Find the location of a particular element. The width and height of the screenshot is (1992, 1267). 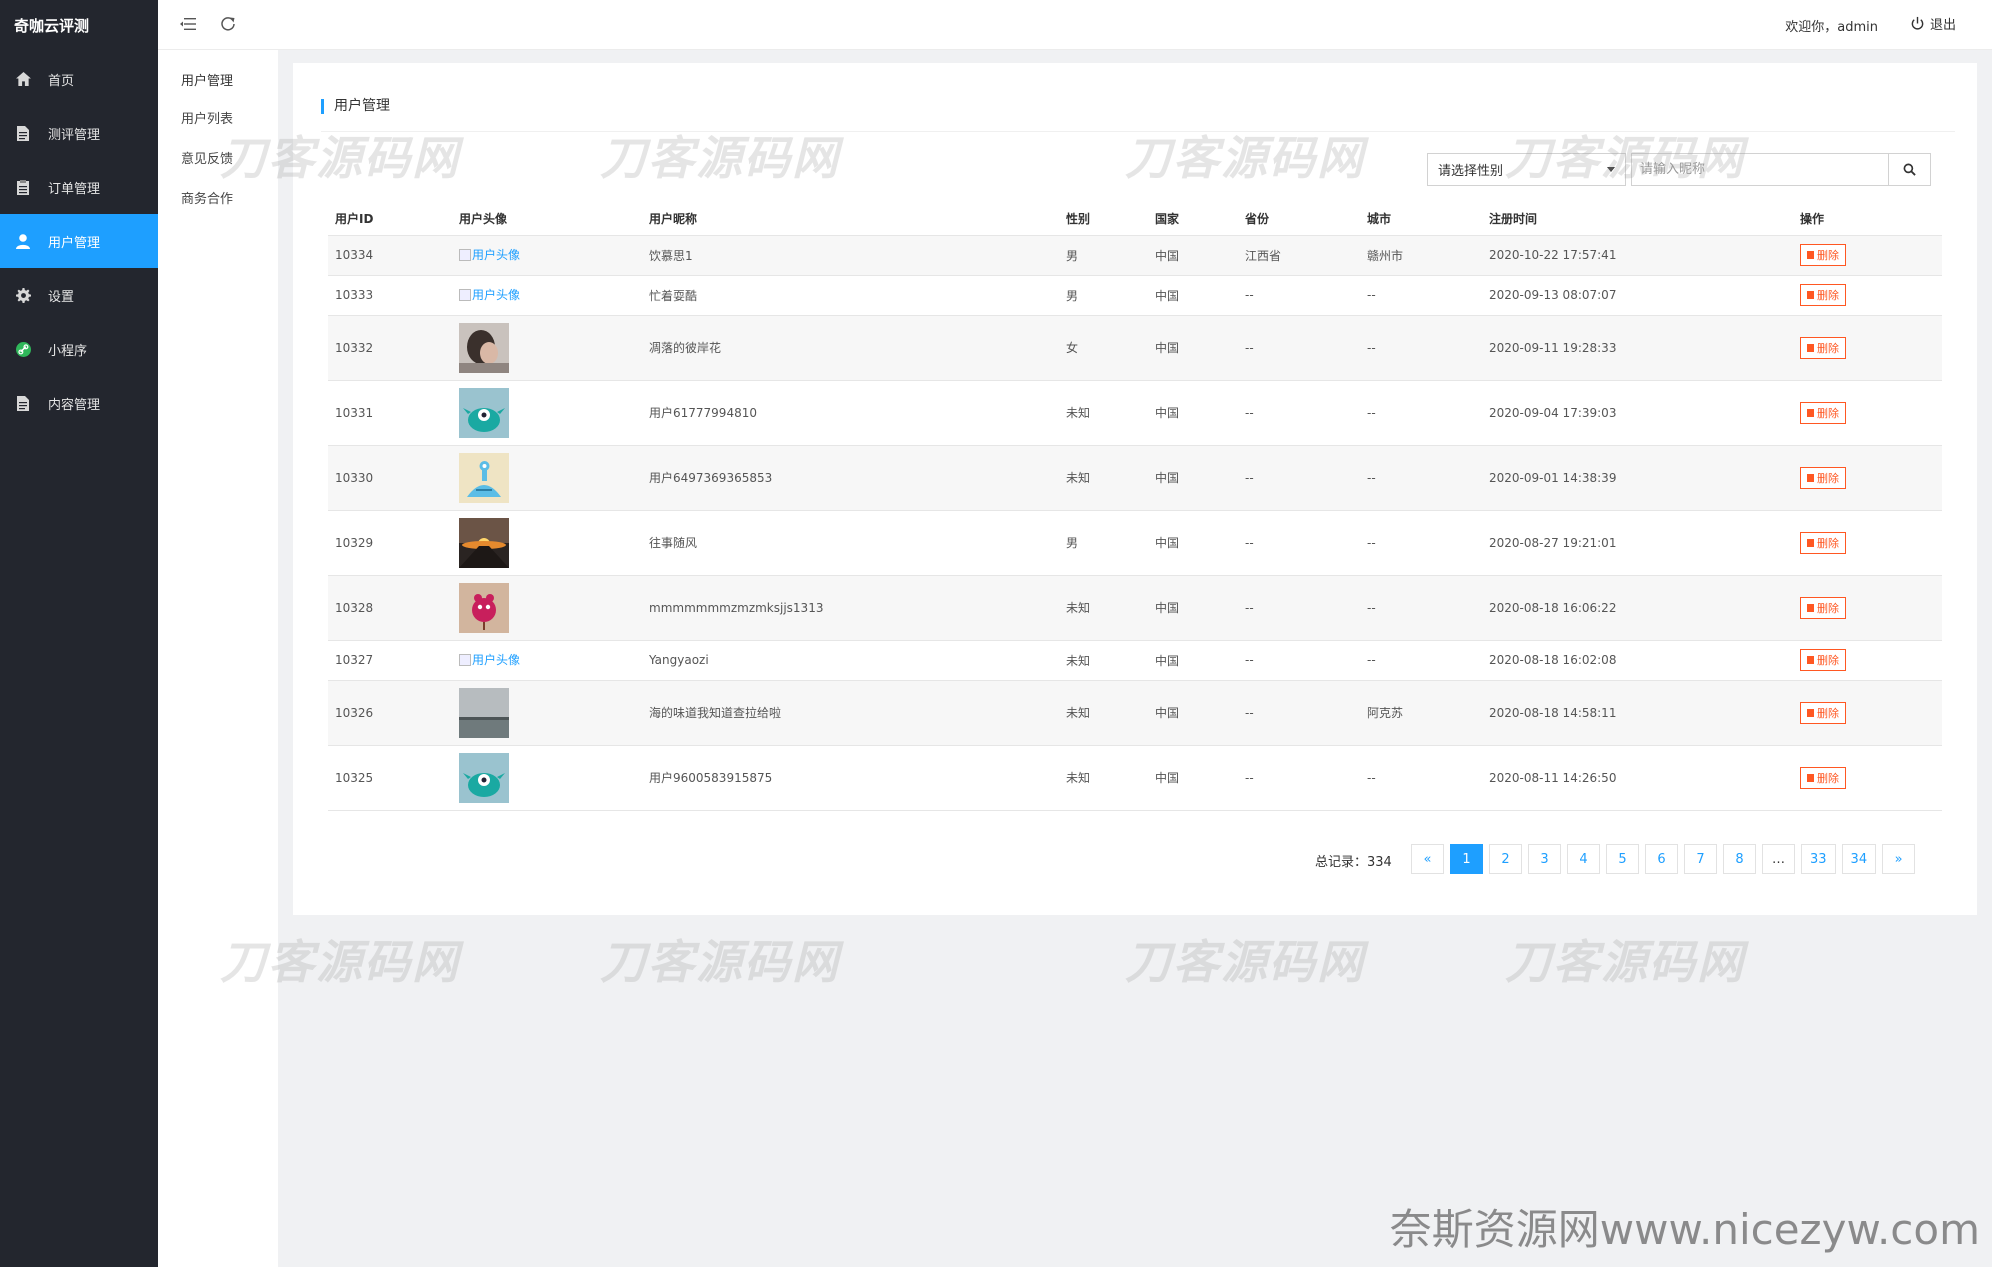

avatar-cell is located at coordinates (547, 713).